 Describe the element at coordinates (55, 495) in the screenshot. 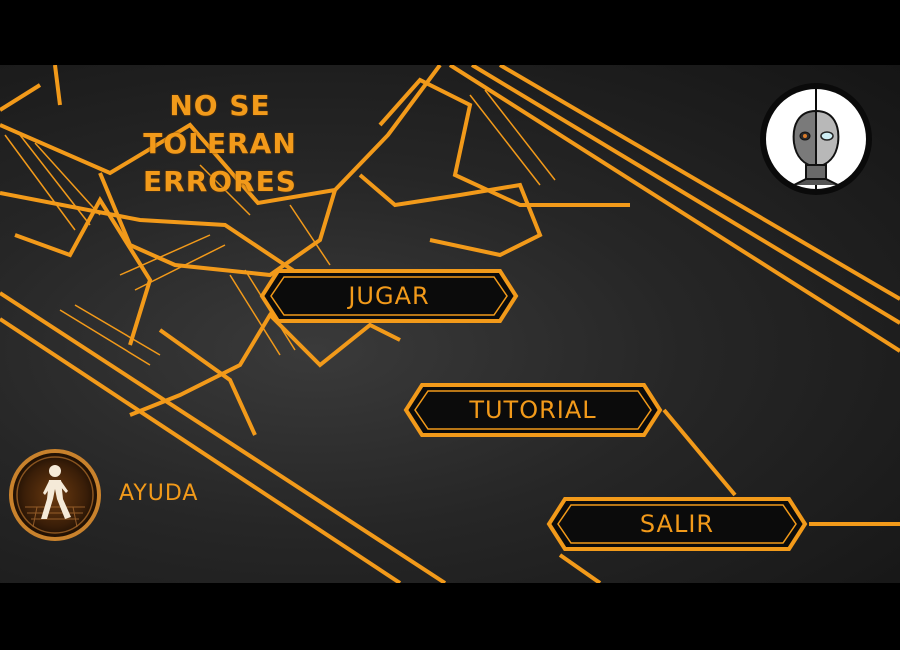

I see `walking-person-icon` at that location.